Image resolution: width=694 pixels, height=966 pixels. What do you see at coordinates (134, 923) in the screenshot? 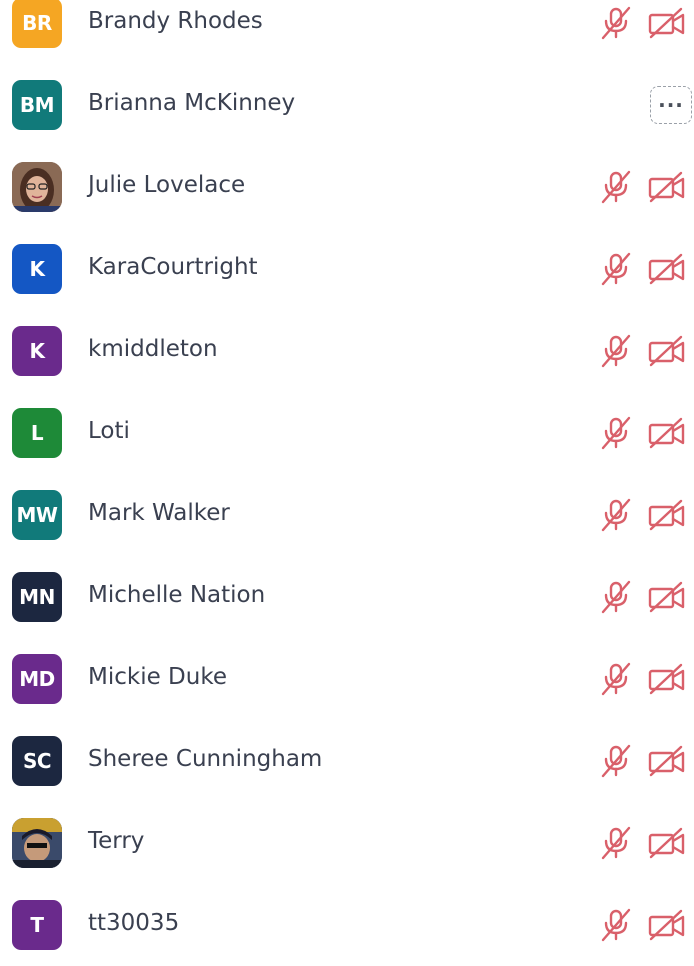
I see `participant-name: tt30035` at bounding box center [134, 923].